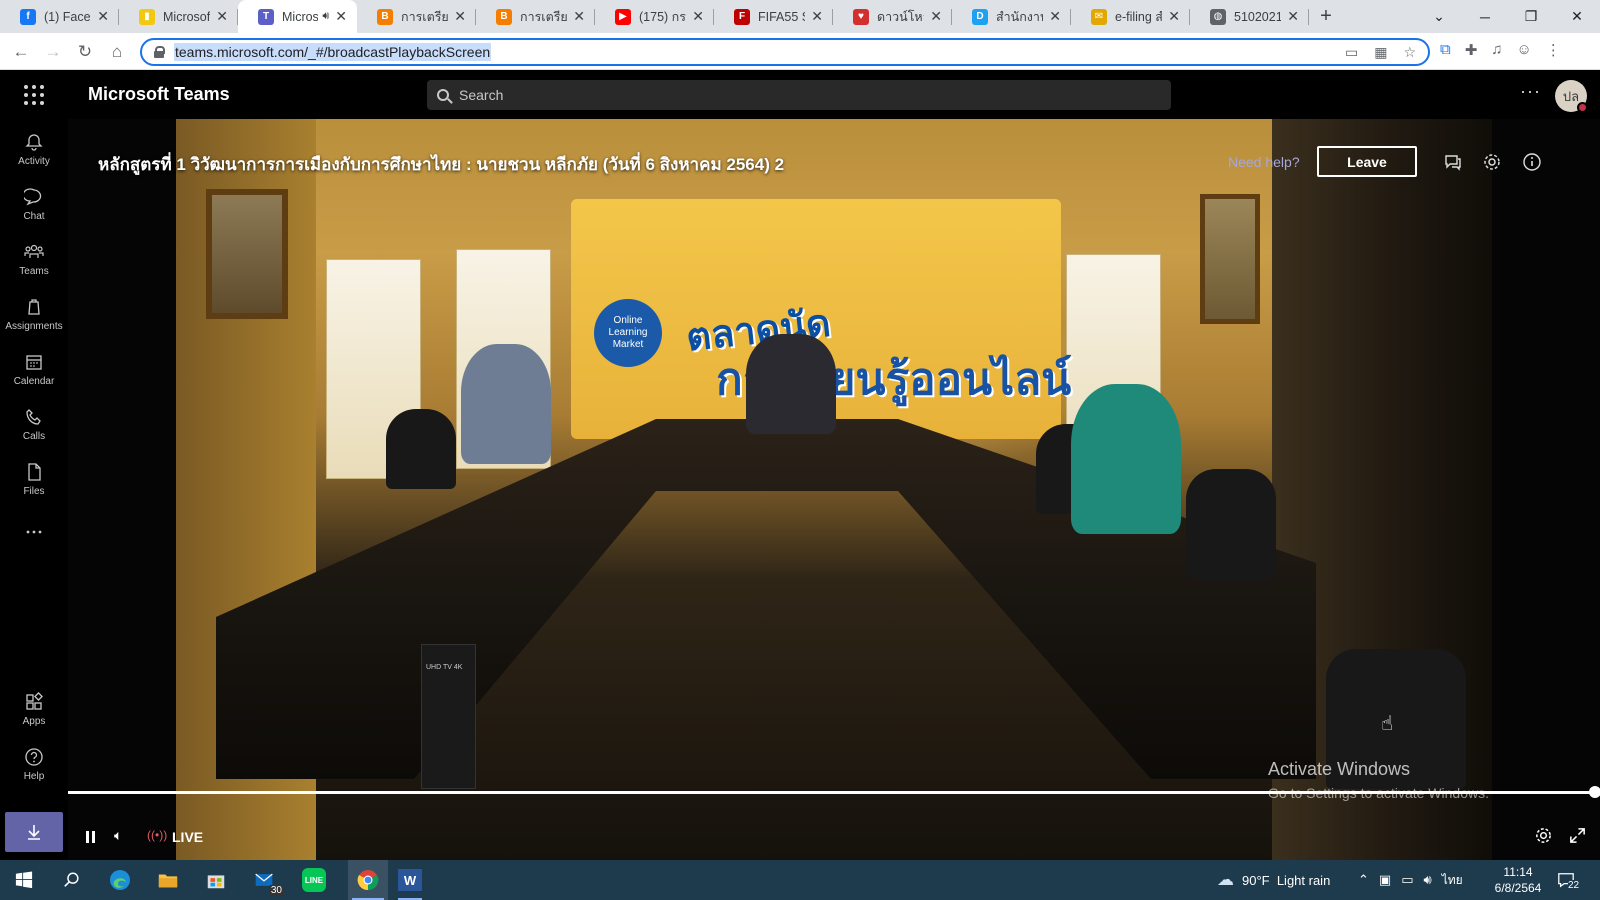 The height and width of the screenshot is (900, 1600). I want to click on rail-item-calls: Calls, so click(34, 424).